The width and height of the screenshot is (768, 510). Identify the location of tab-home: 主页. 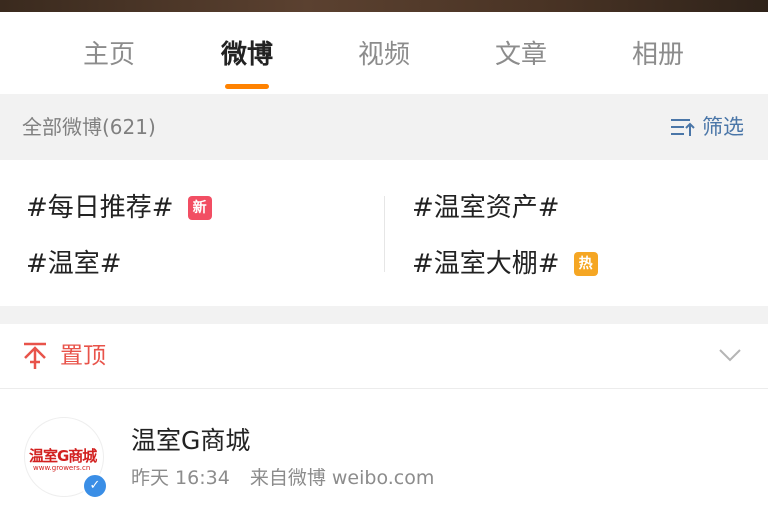
(109, 53).